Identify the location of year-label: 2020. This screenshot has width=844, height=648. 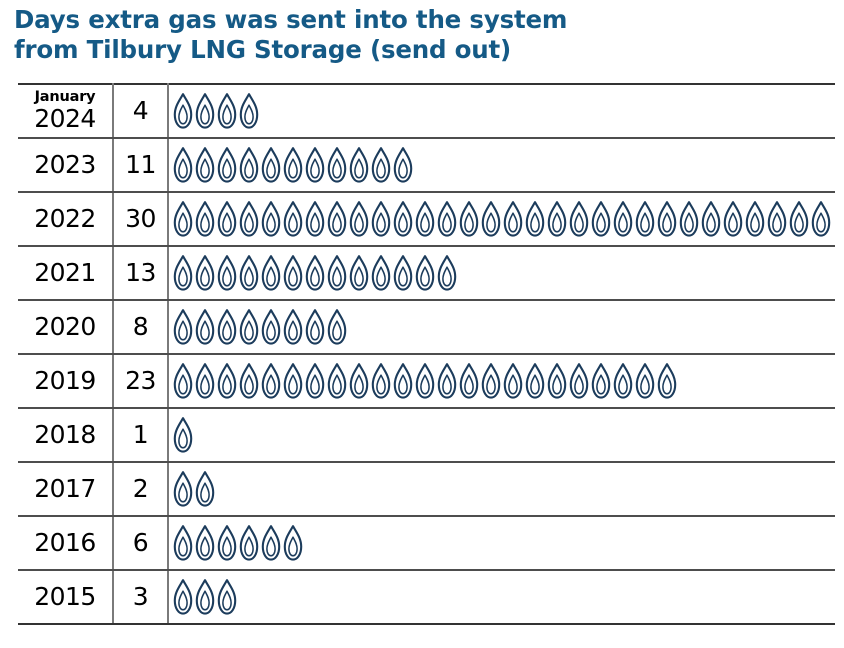
(65, 326).